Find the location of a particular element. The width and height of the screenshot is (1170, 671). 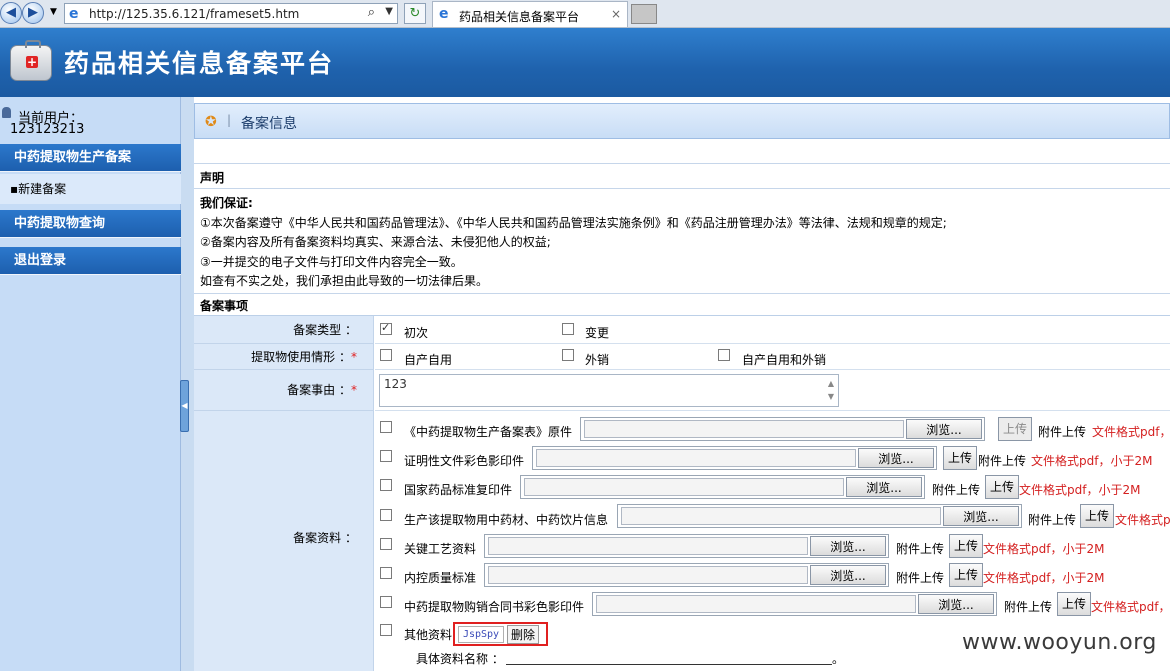

material-checkbox-key-process is located at coordinates (386, 544).